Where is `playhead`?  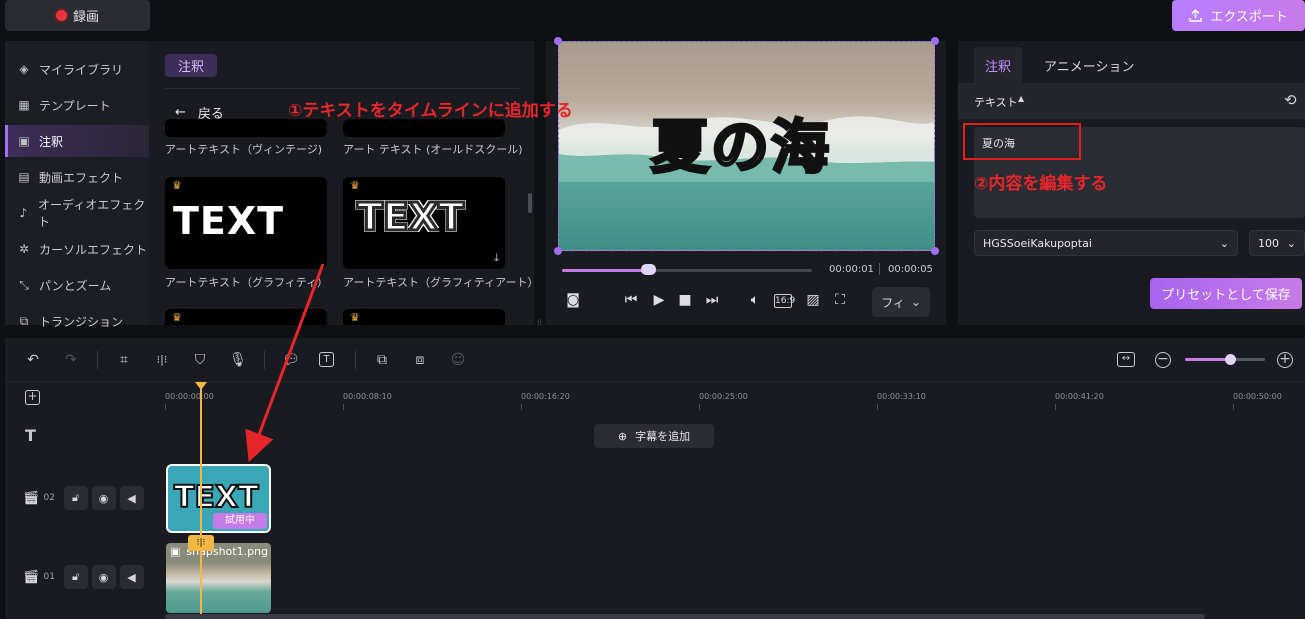 playhead is located at coordinates (201, 500).